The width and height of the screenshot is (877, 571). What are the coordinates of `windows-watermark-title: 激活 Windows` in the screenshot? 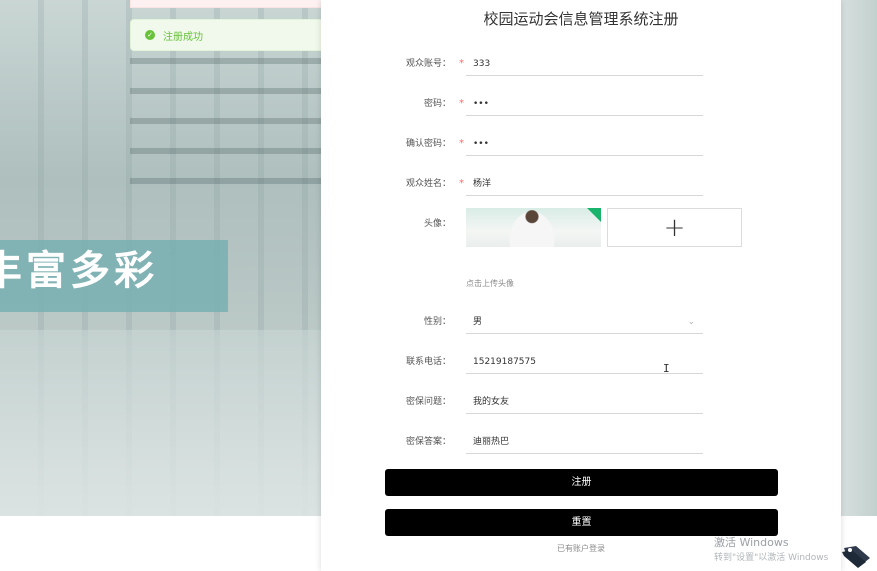 It's located at (751, 542).